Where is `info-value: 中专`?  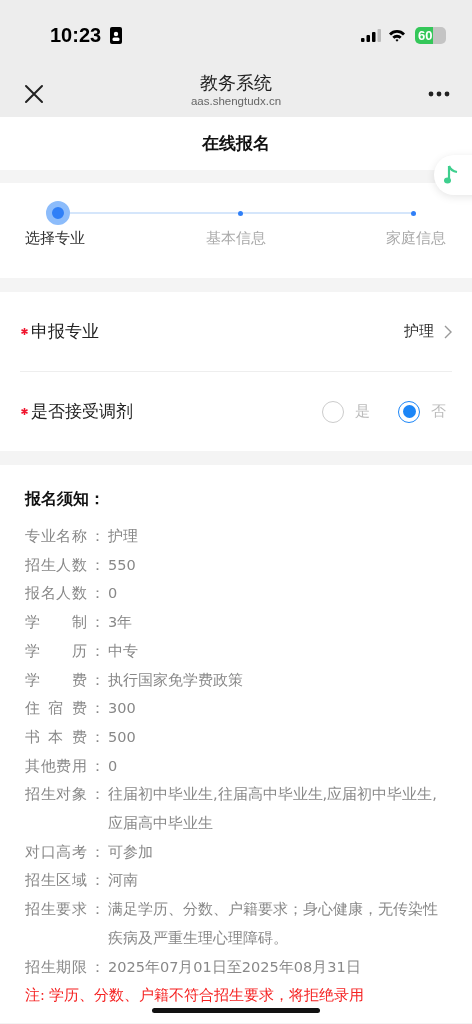 info-value: 中专 is located at coordinates (123, 651).